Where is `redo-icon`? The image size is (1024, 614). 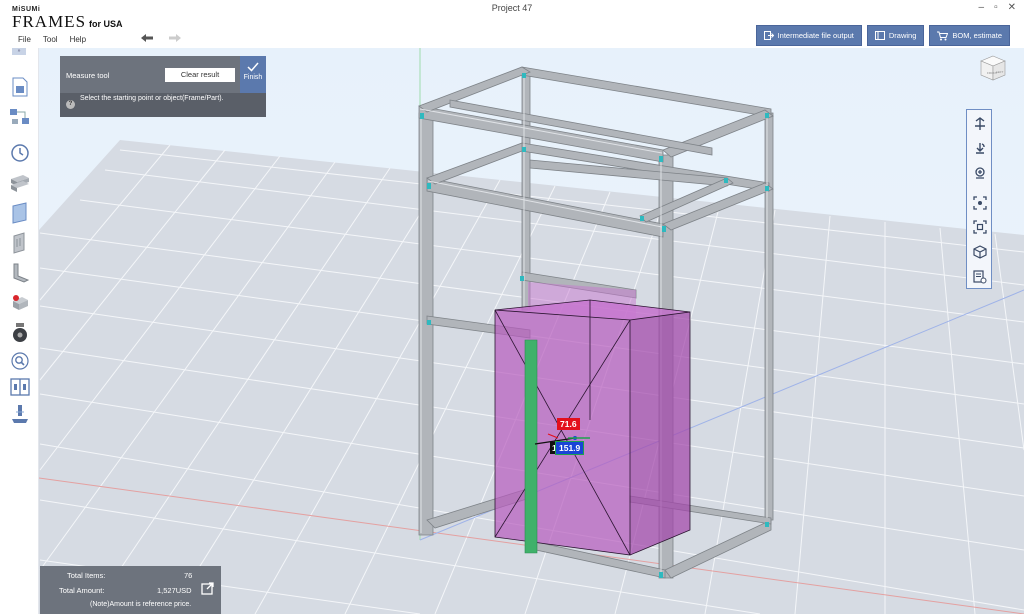 redo-icon is located at coordinates (175, 38).